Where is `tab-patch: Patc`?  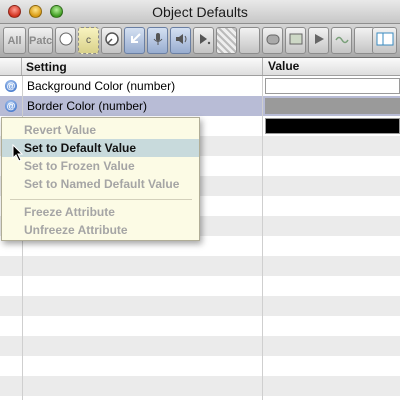
tab-patch: Patc is located at coordinates (40, 40).